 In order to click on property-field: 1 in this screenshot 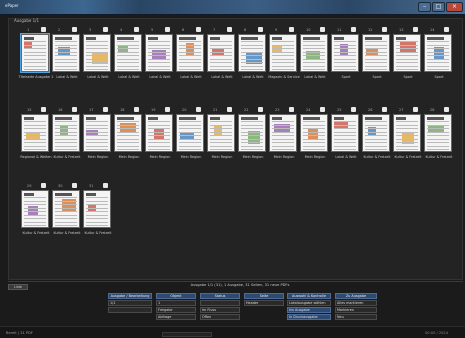, I will do `click(176, 303)`.